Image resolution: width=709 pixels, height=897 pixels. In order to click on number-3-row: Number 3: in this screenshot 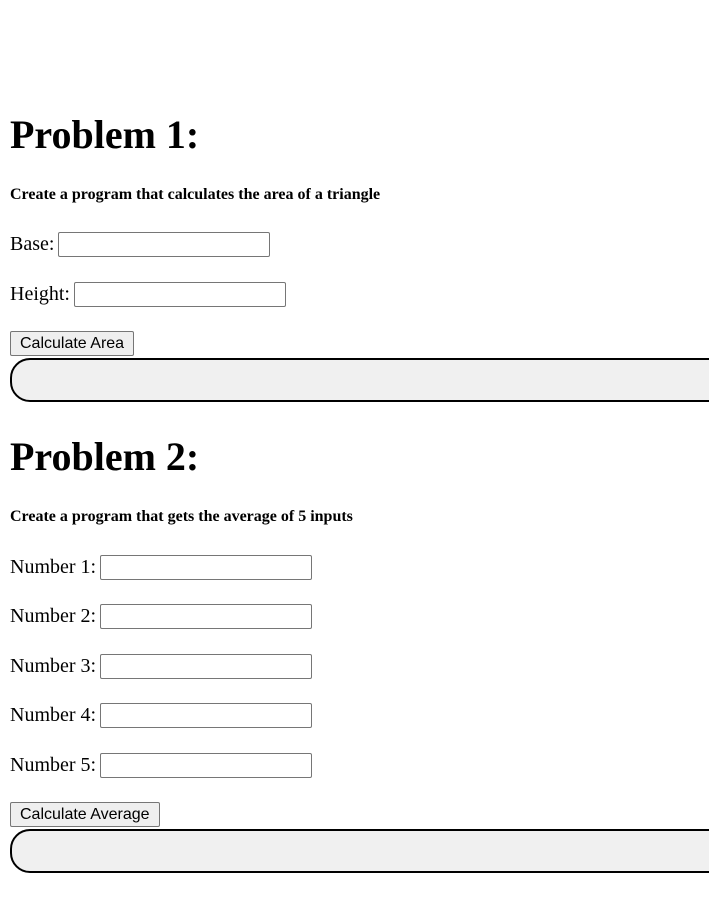, I will do `click(161, 666)`.